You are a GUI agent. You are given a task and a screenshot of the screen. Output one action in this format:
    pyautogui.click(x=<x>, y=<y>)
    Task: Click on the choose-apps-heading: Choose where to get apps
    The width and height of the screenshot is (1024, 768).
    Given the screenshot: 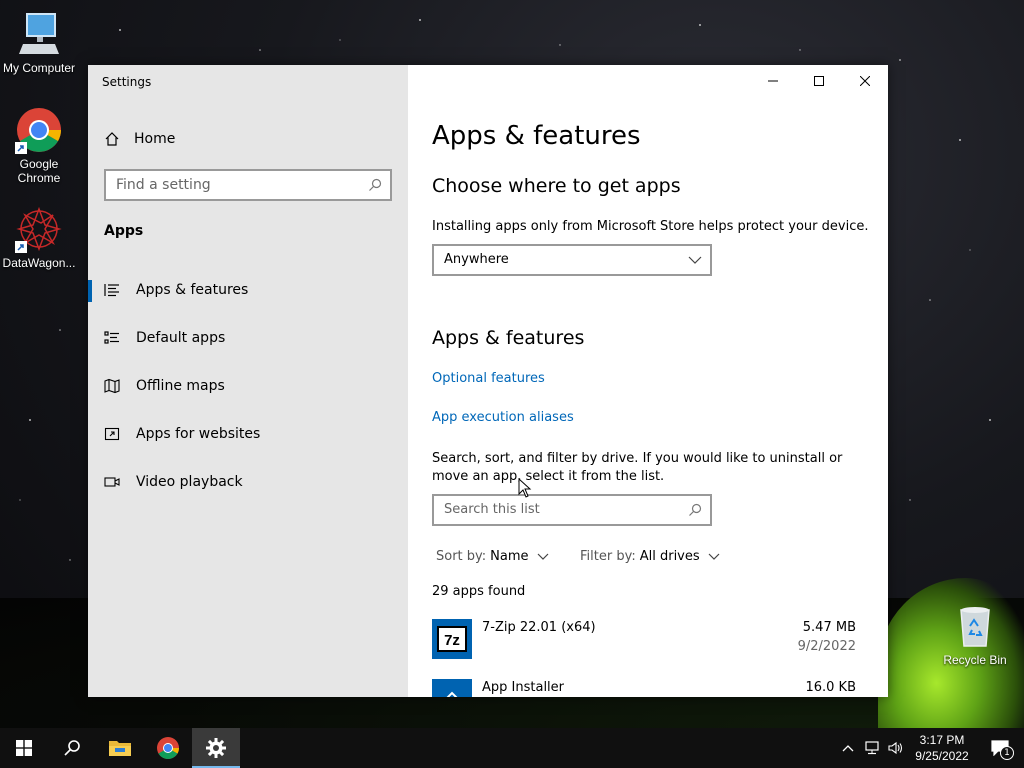 What is the action you would take?
    pyautogui.click(x=556, y=186)
    